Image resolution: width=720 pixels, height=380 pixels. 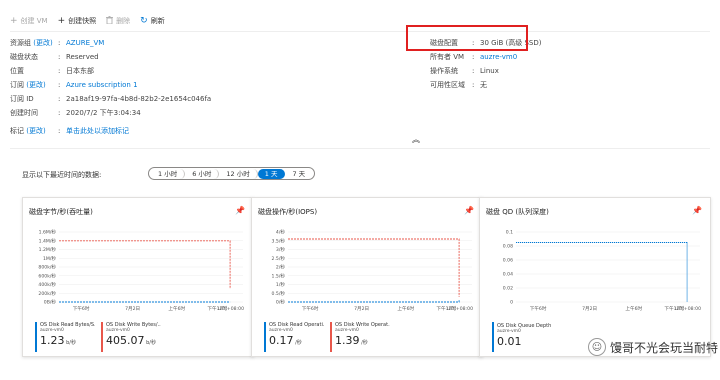 I want to click on create-vm-label: 创建 VM, so click(x=34, y=21).